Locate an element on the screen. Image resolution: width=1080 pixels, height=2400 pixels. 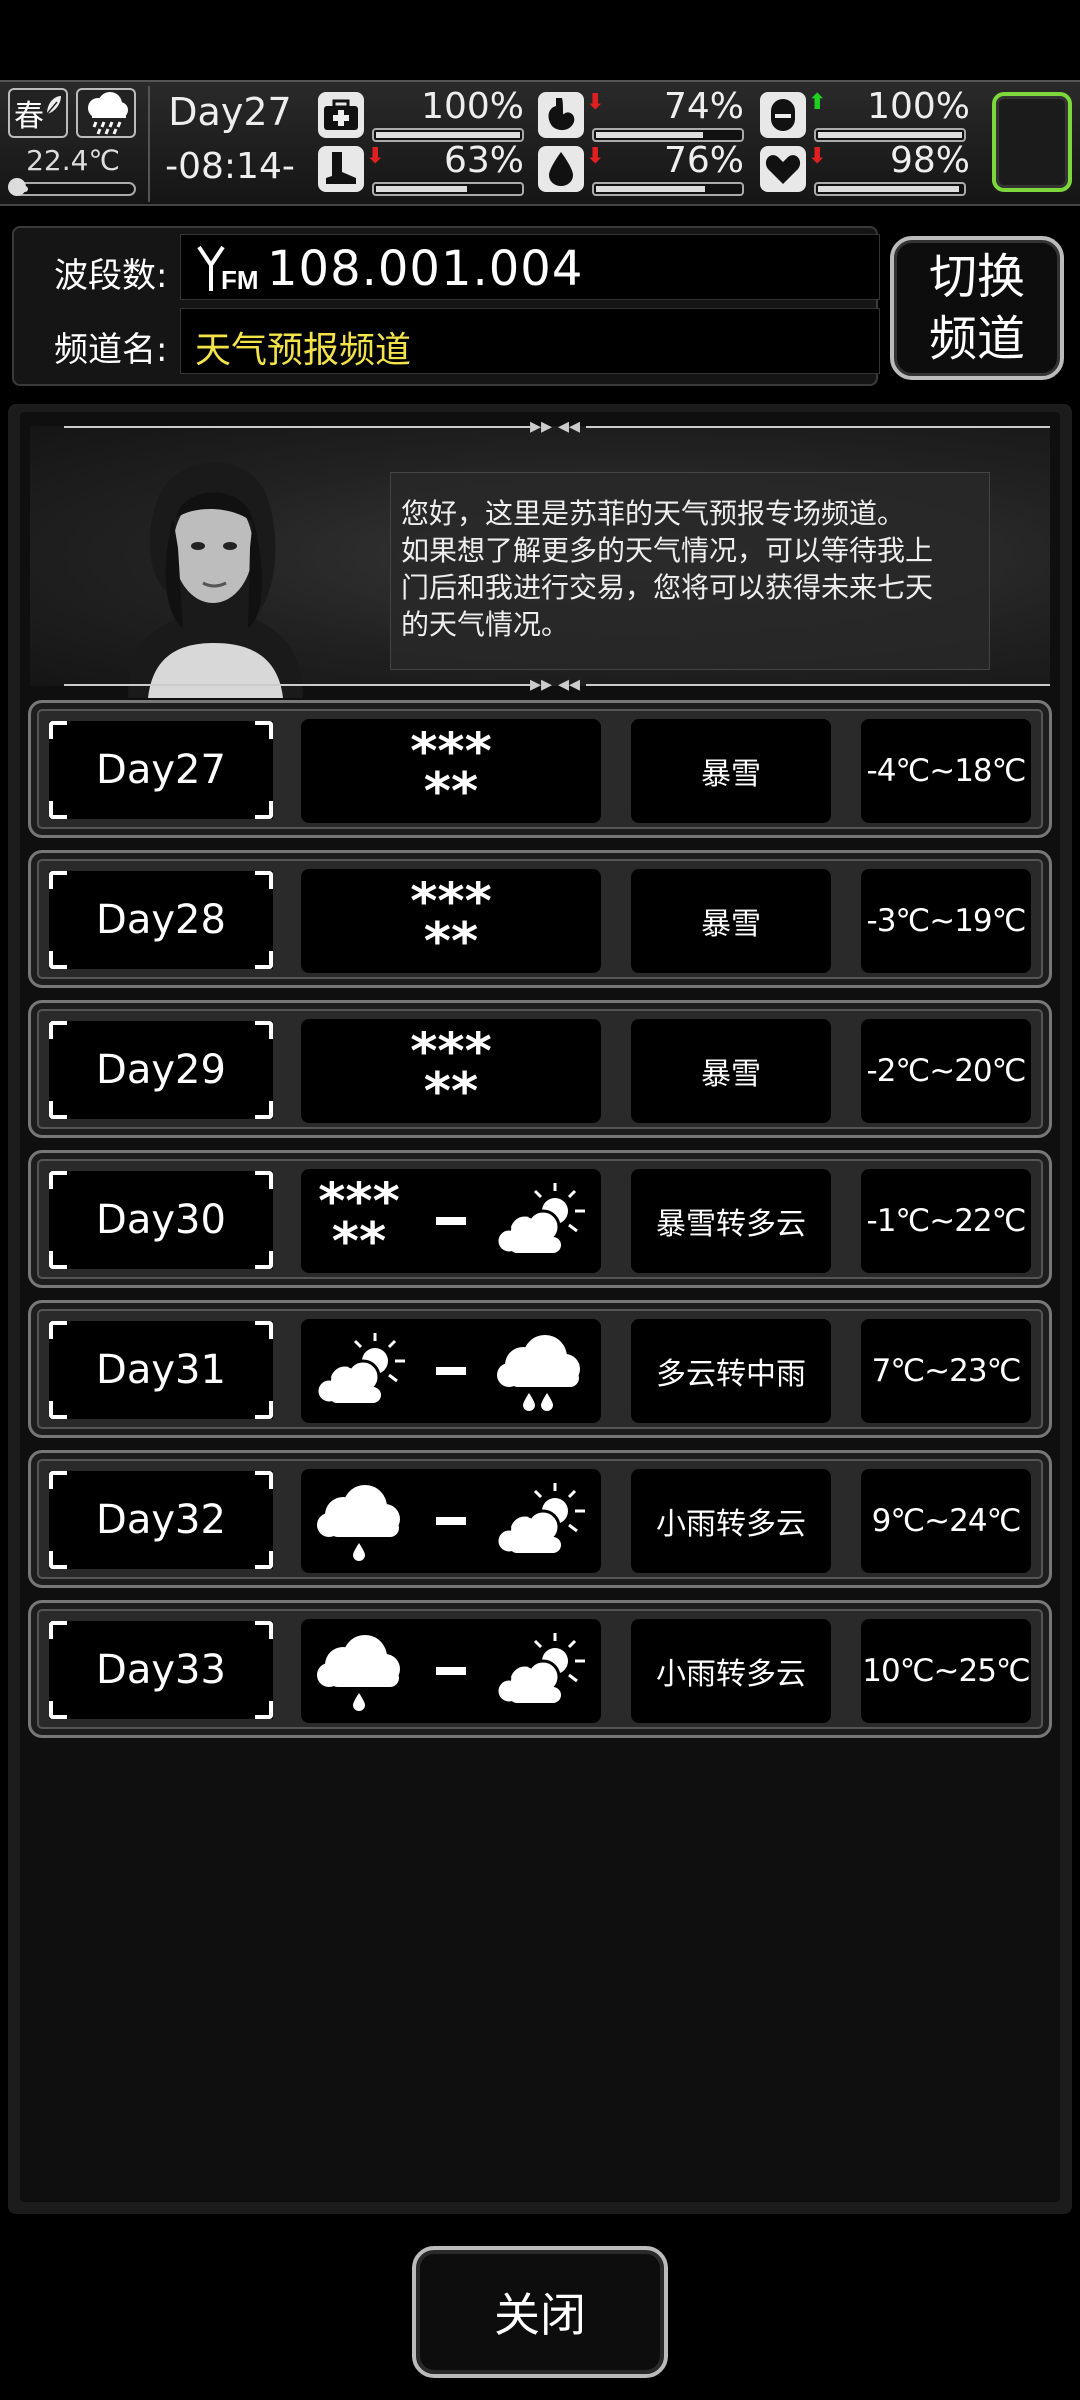
forecast-row: Day27 *** ** 暴雪 -4℃~18℃ is located at coordinates (540, 769).